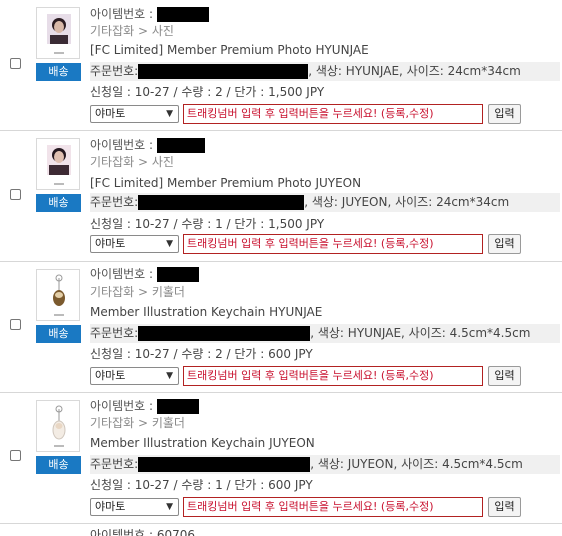  Describe the element at coordinates (226, 183) in the screenshot. I see `product-title: [FC Limited] Member Premium Photo JUYEON` at that location.